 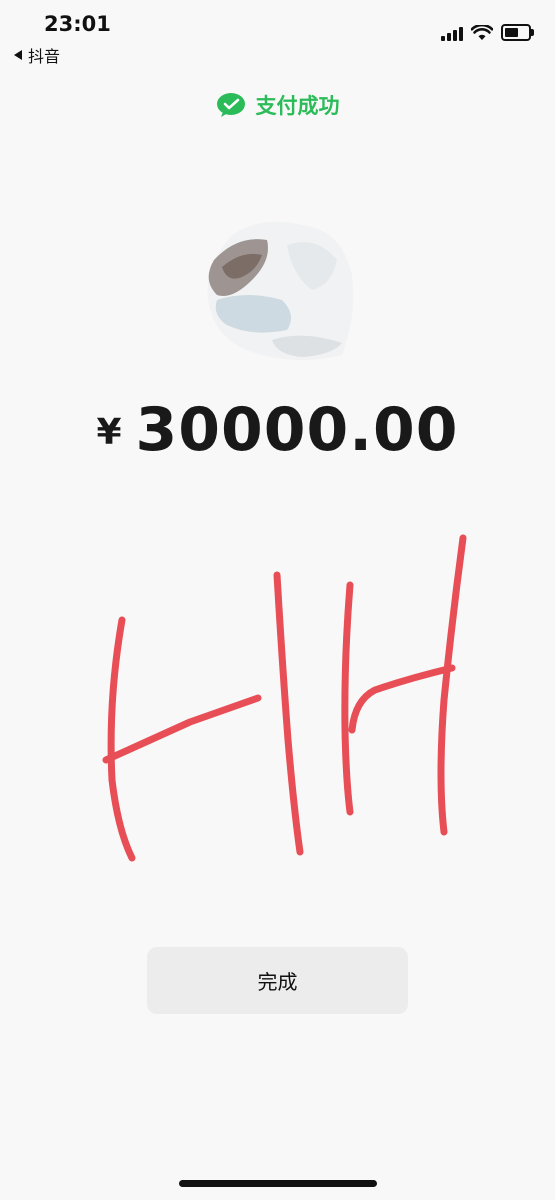 What do you see at coordinates (297, 106) in the screenshot?
I see `payment-success-title: 支付成功` at bounding box center [297, 106].